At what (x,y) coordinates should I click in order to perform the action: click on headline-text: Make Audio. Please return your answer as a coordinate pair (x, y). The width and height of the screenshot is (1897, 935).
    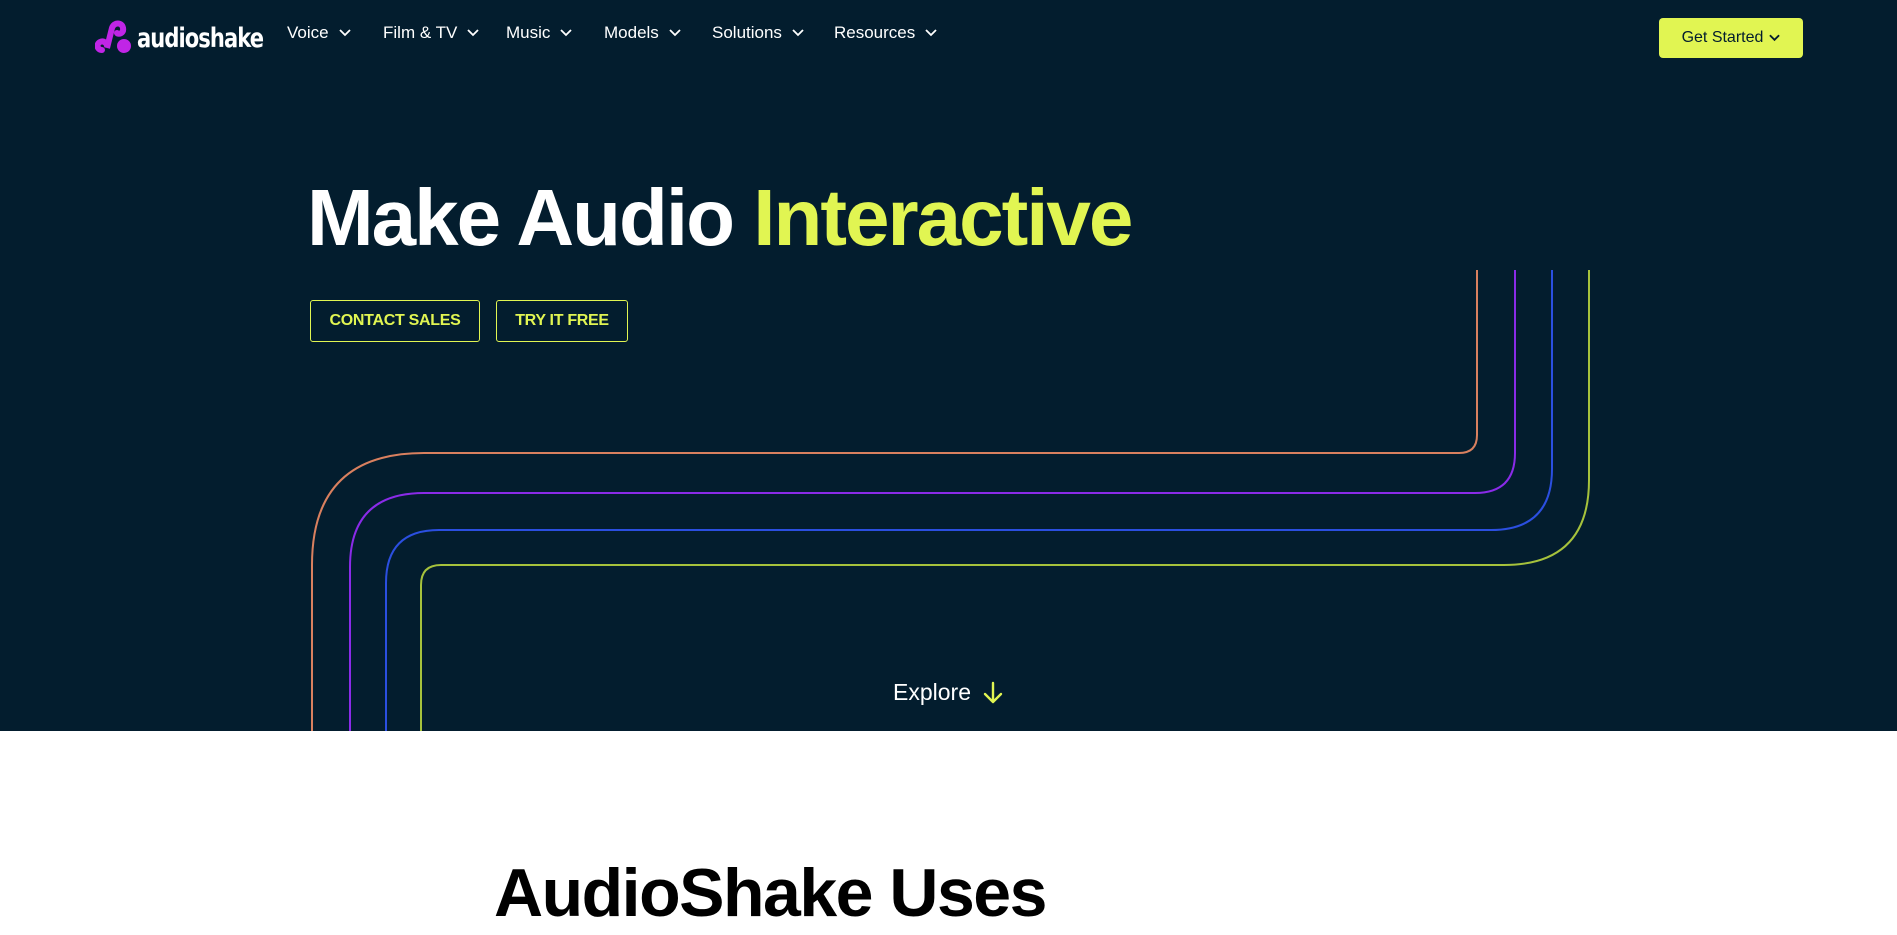
    Looking at the image, I should click on (521, 217).